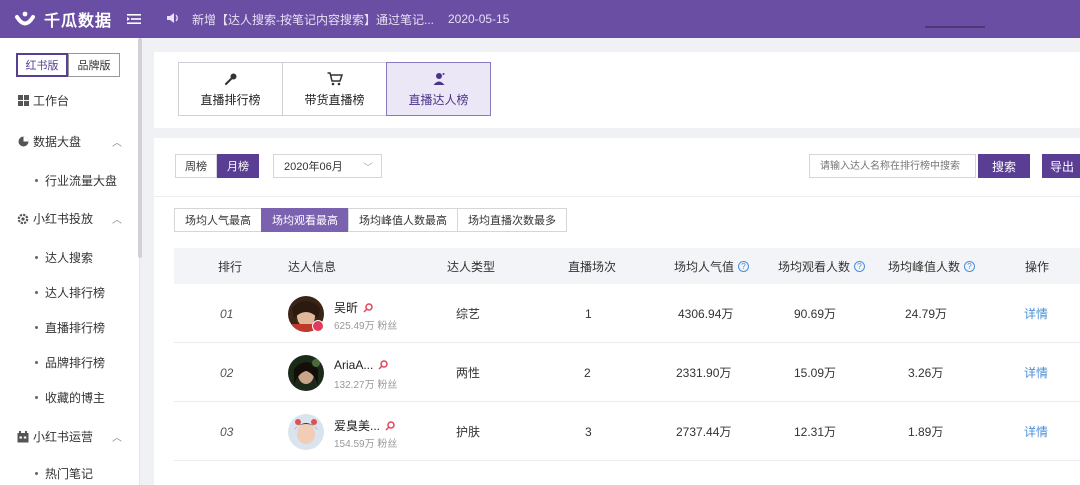  I want to click on sidebar-item-brand-ranking: 品牌排行榜, so click(70, 362).